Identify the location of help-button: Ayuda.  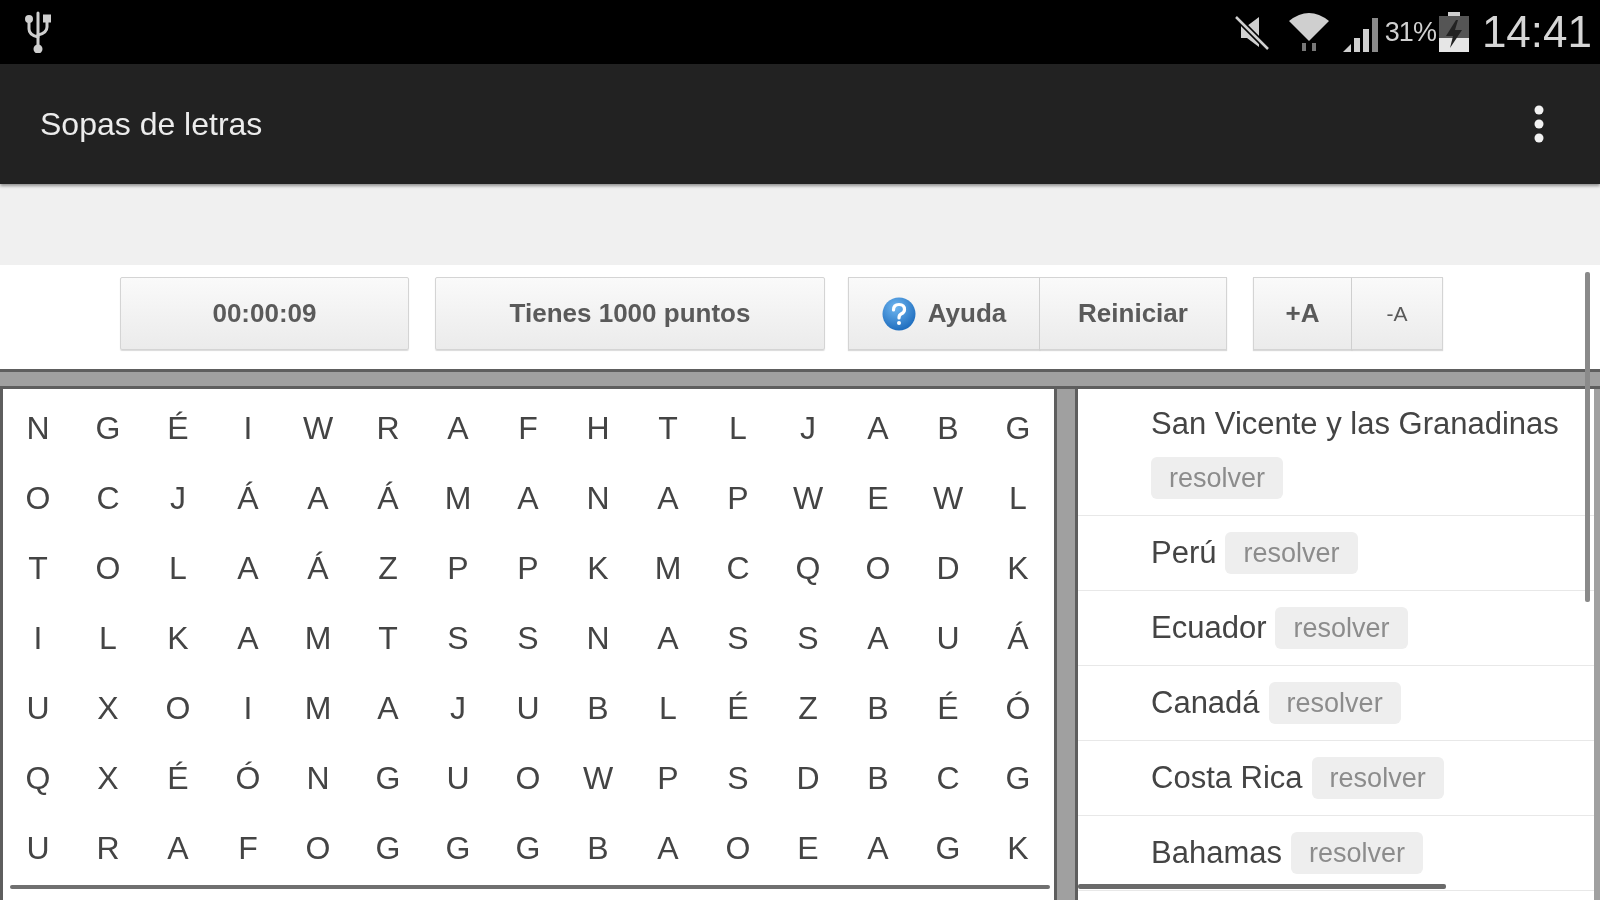
(944, 313).